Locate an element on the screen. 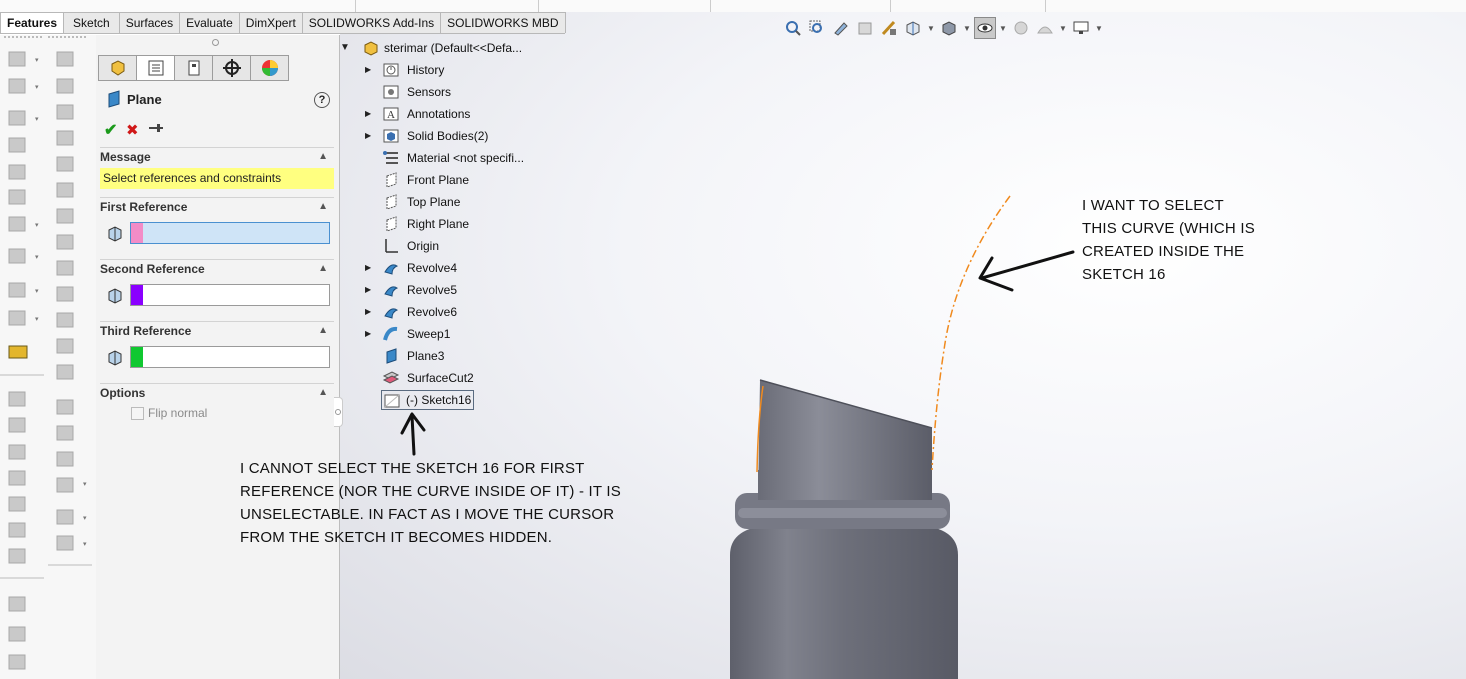  dimxpert-manager-tab is located at coordinates (231, 68).